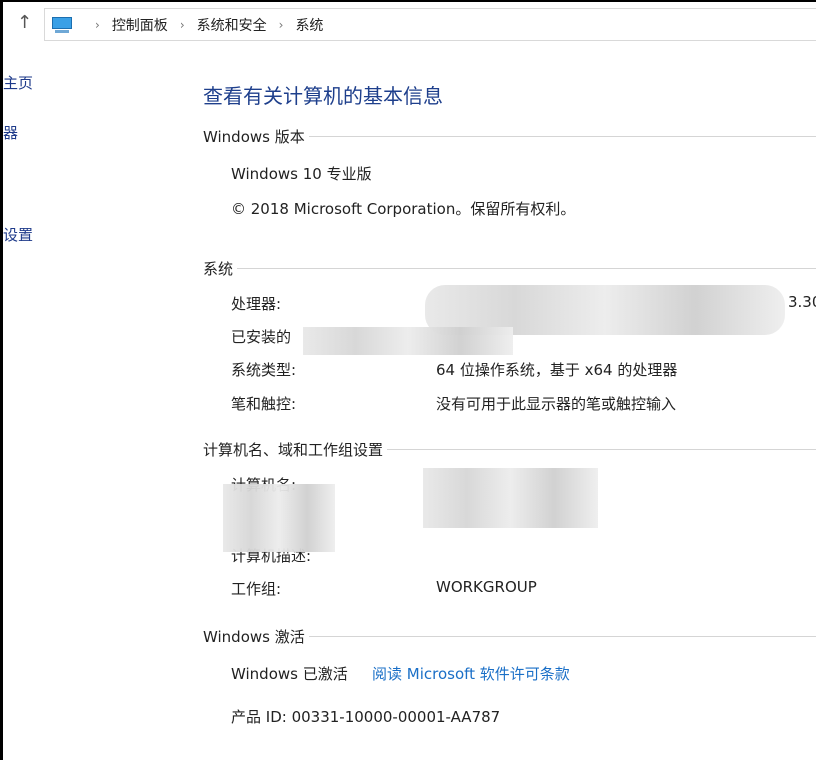  What do you see at coordinates (140, 25) in the screenshot?
I see `breadcrumb-control-panel: 控制面板` at bounding box center [140, 25].